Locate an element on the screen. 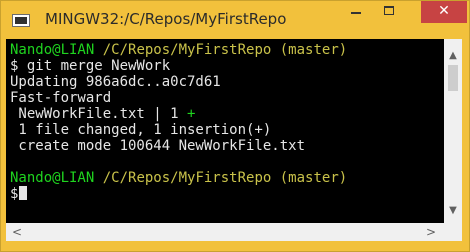 The height and width of the screenshot is (252, 470). scroll-up-icon: ▲ is located at coordinates (453, 55).